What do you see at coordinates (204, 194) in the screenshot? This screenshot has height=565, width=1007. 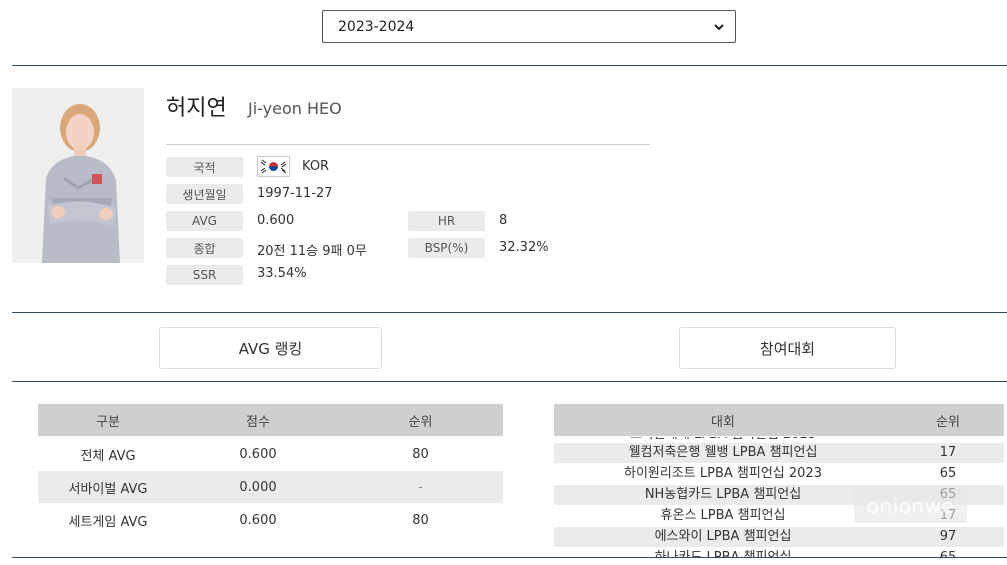 I see `birth-label: 생년월일` at bounding box center [204, 194].